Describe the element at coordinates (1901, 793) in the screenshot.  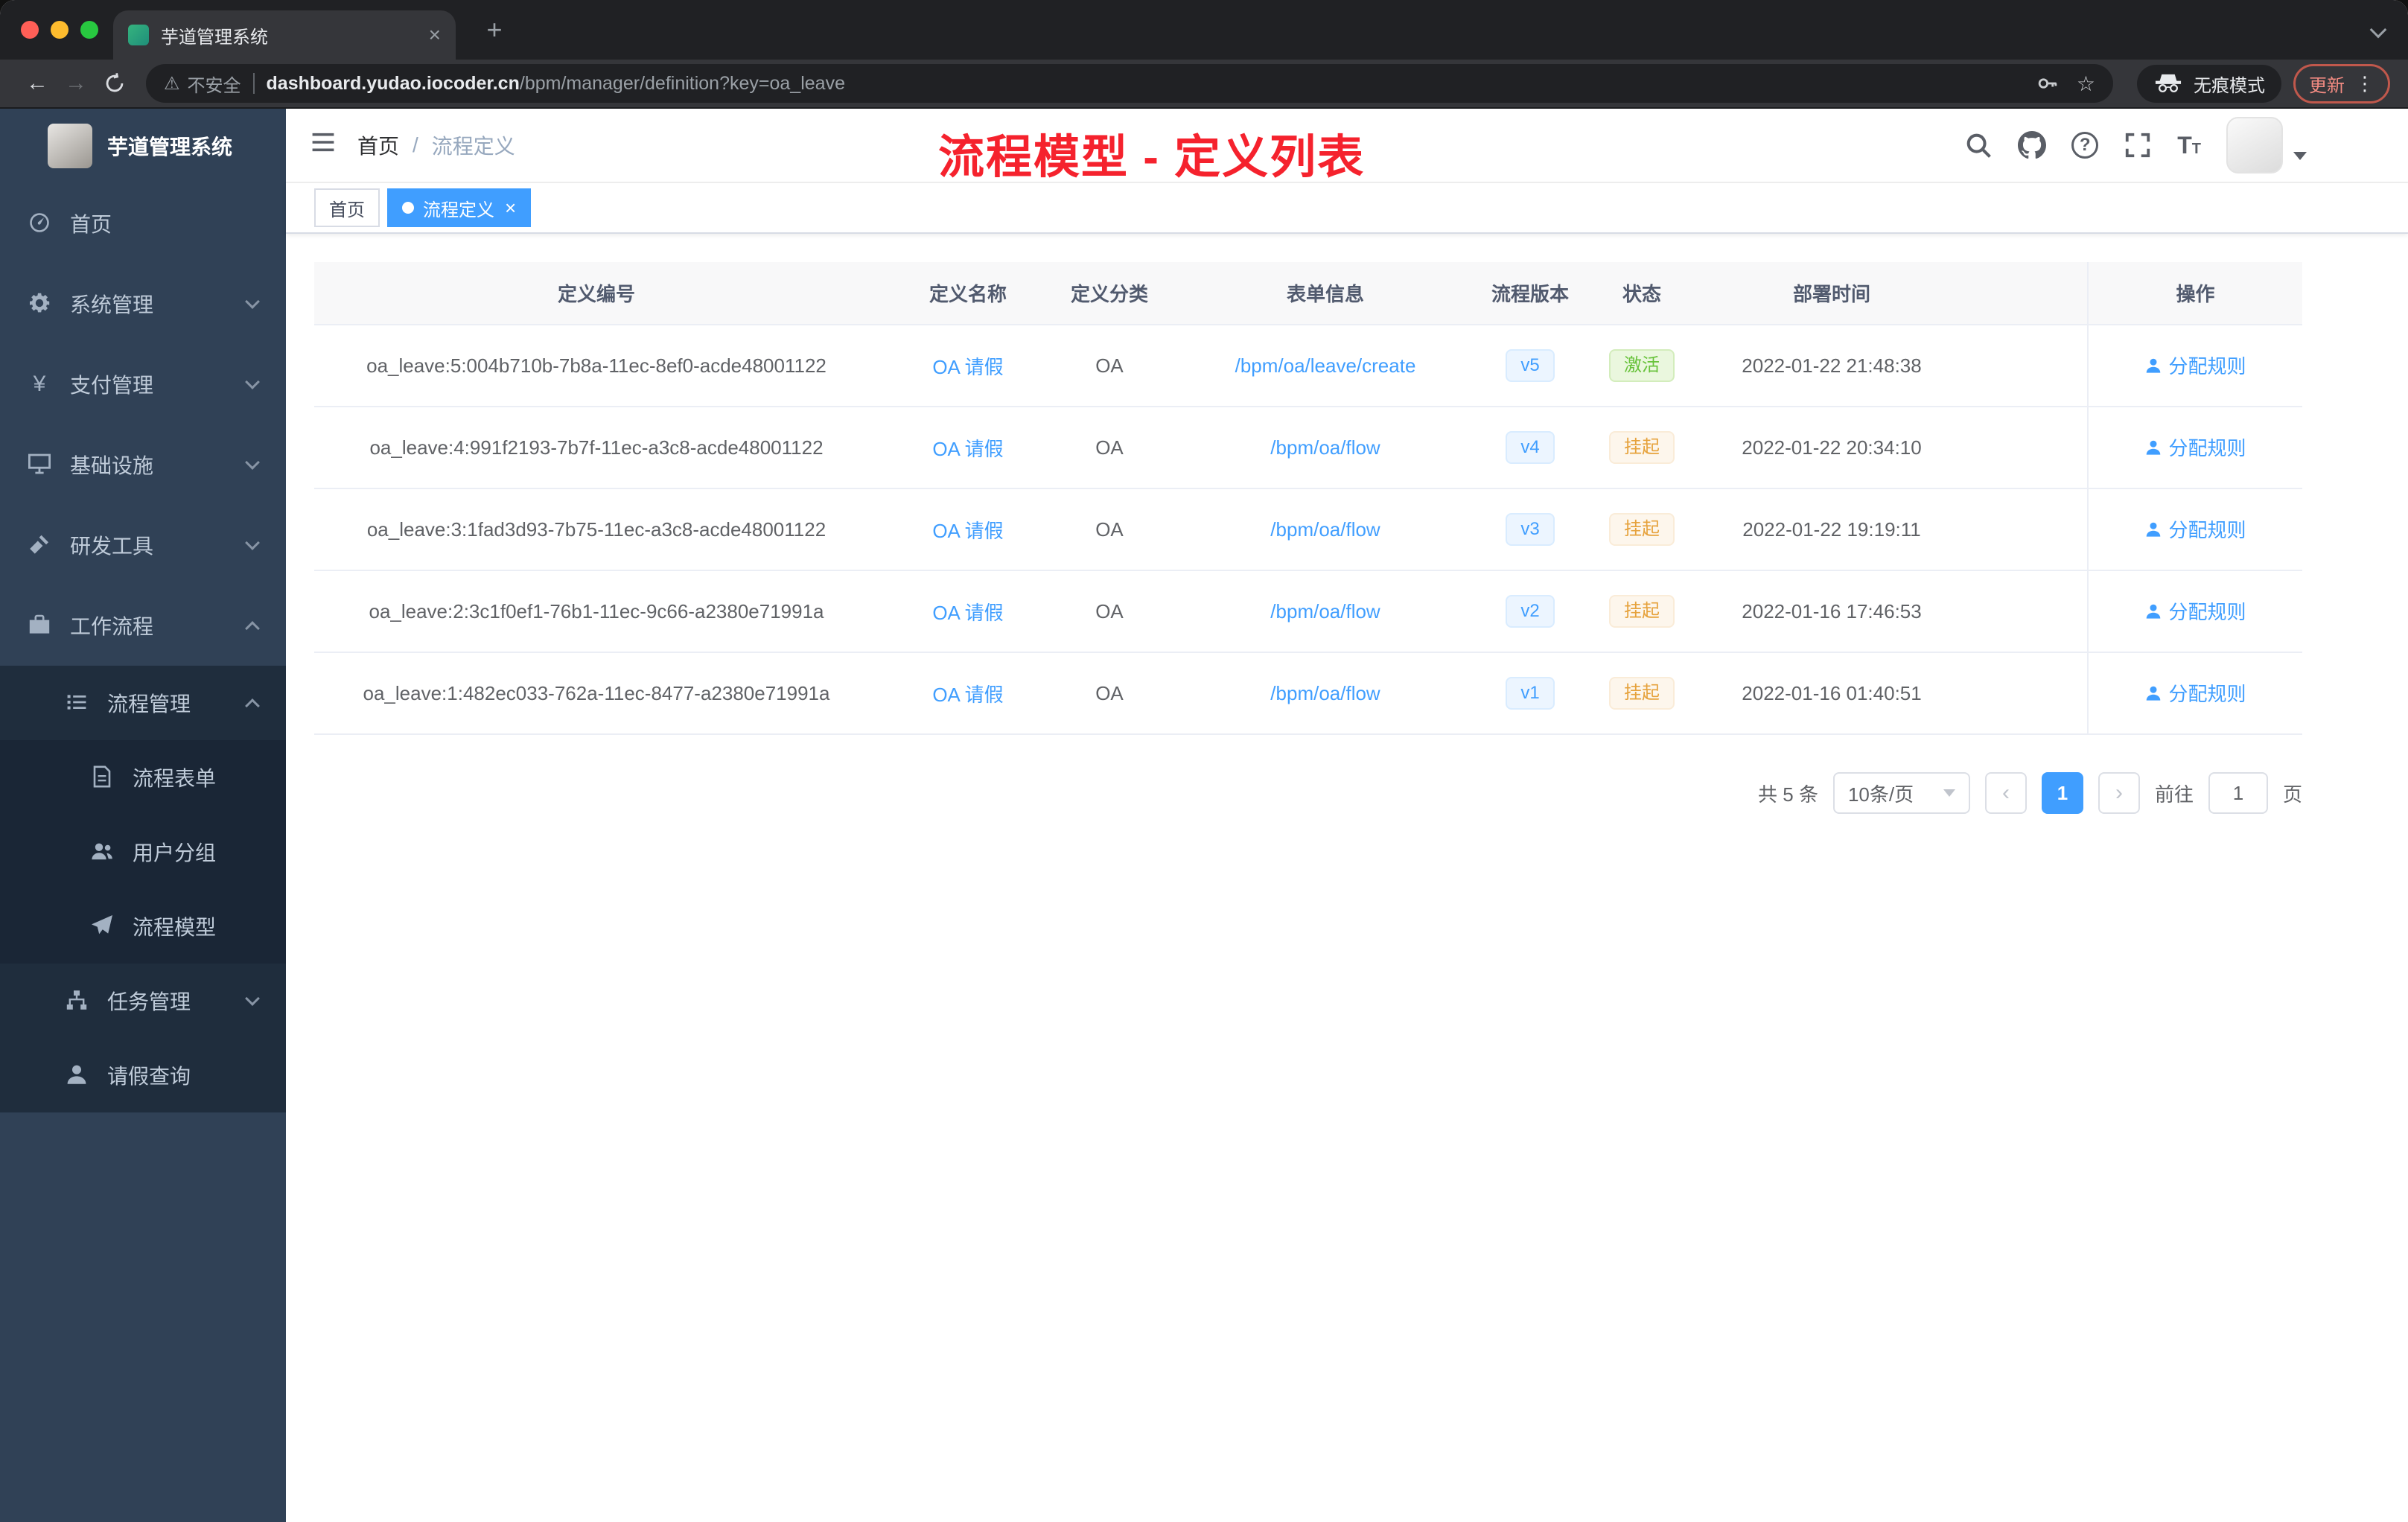
I see `page-size-select: 10条/页` at that location.